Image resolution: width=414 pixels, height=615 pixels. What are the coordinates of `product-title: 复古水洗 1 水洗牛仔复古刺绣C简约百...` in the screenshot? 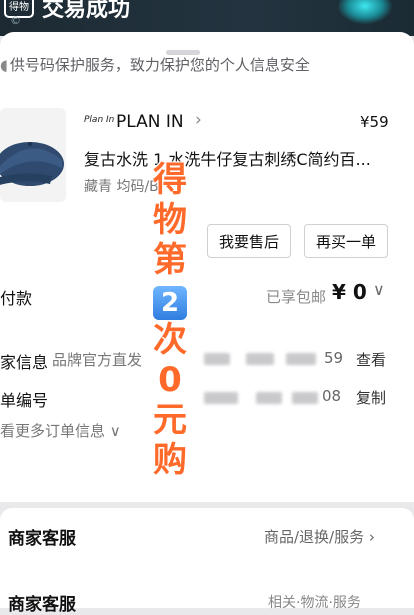 It's located at (234, 158).